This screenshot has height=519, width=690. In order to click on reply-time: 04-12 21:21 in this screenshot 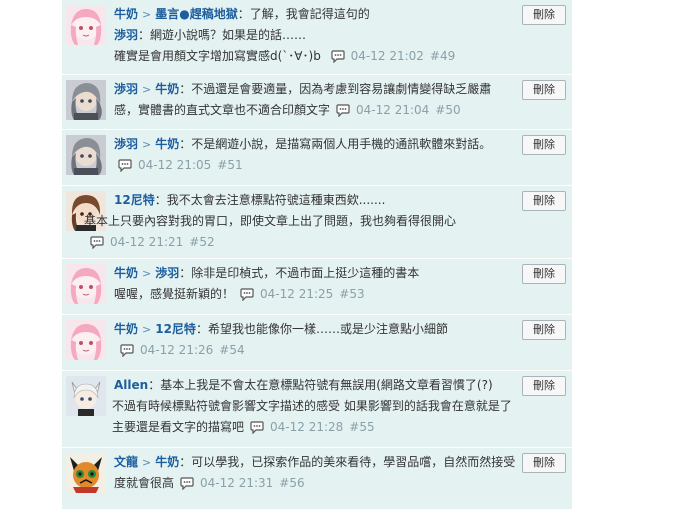, I will do `click(147, 242)`.